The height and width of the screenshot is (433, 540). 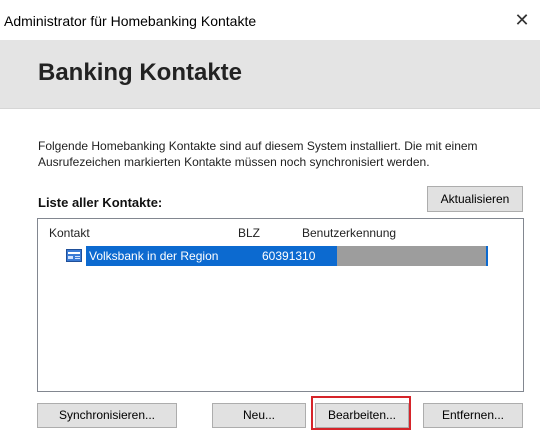 What do you see at coordinates (412, 256) in the screenshot?
I see `cell-benutzerkennung` at bounding box center [412, 256].